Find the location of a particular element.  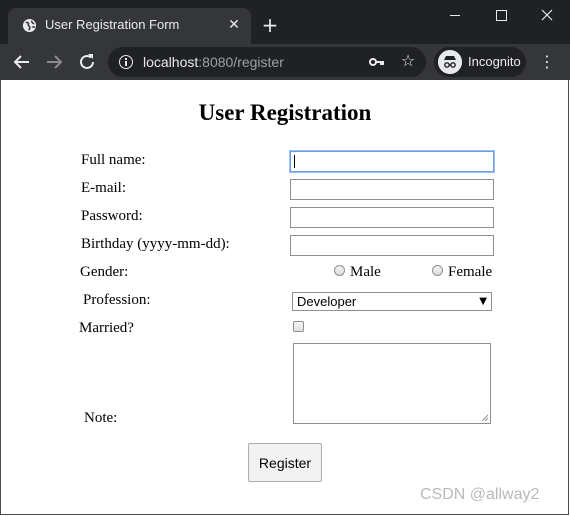

gender-male-label: Male is located at coordinates (365, 272).